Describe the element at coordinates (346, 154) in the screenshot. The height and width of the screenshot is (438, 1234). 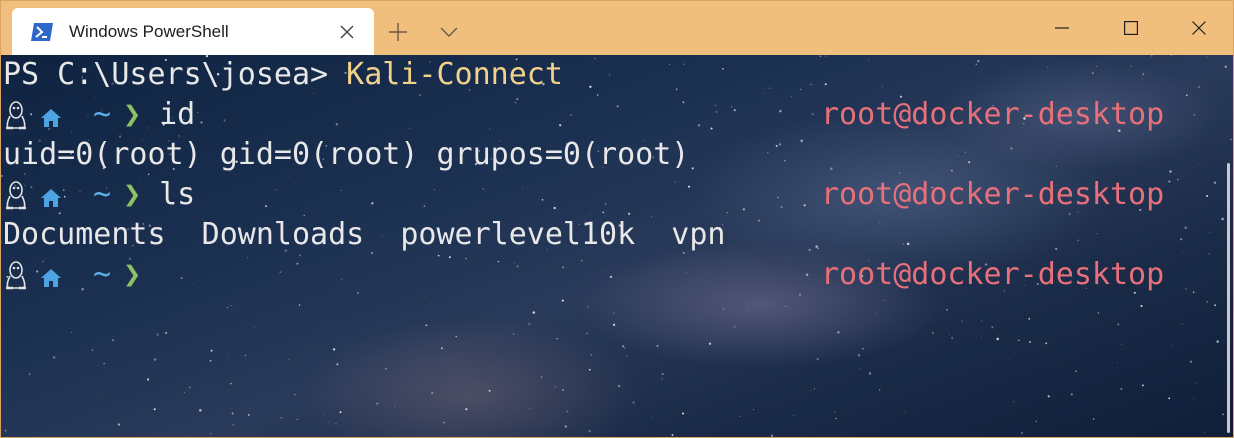
I see `output-line: uid=0(root) gid=0(root) grupos=0(root)` at that location.